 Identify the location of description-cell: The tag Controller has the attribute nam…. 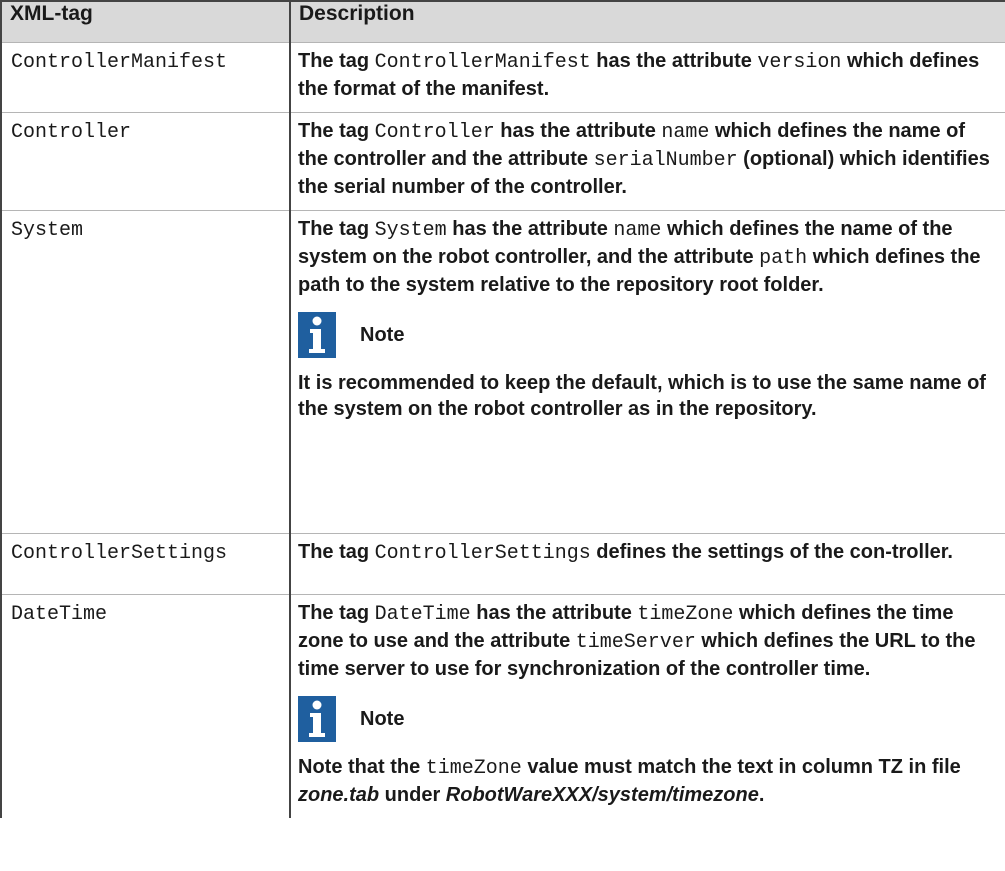
(647, 161).